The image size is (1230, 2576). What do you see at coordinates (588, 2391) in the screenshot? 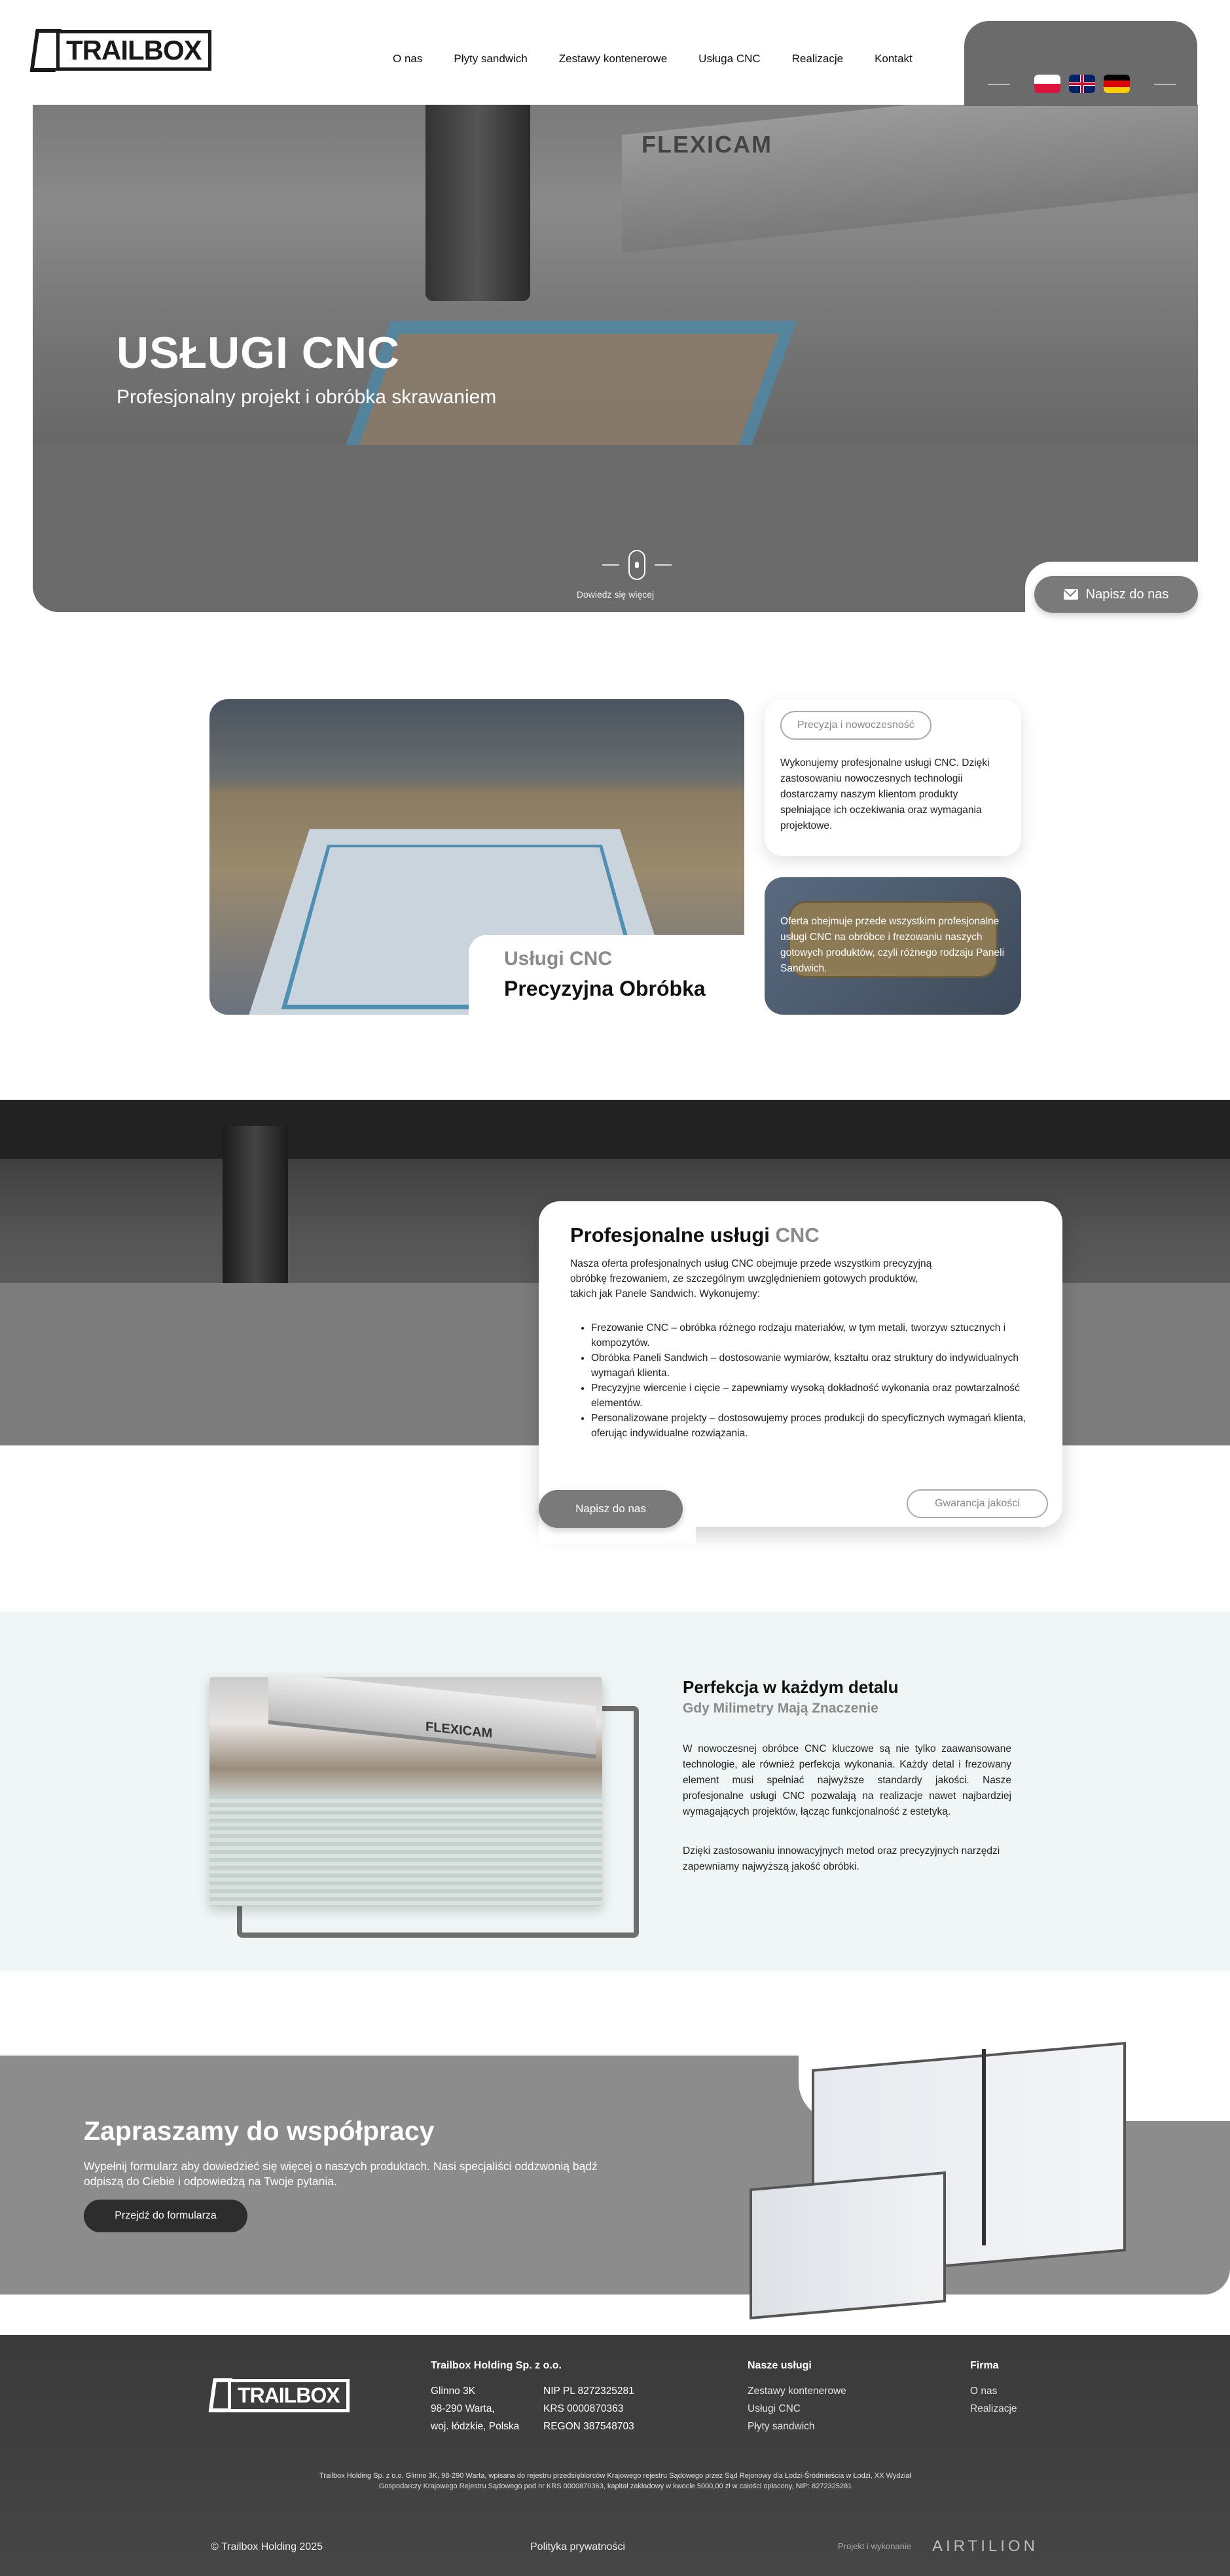
I see `footer-nip: NIP PL 8272325281` at bounding box center [588, 2391].